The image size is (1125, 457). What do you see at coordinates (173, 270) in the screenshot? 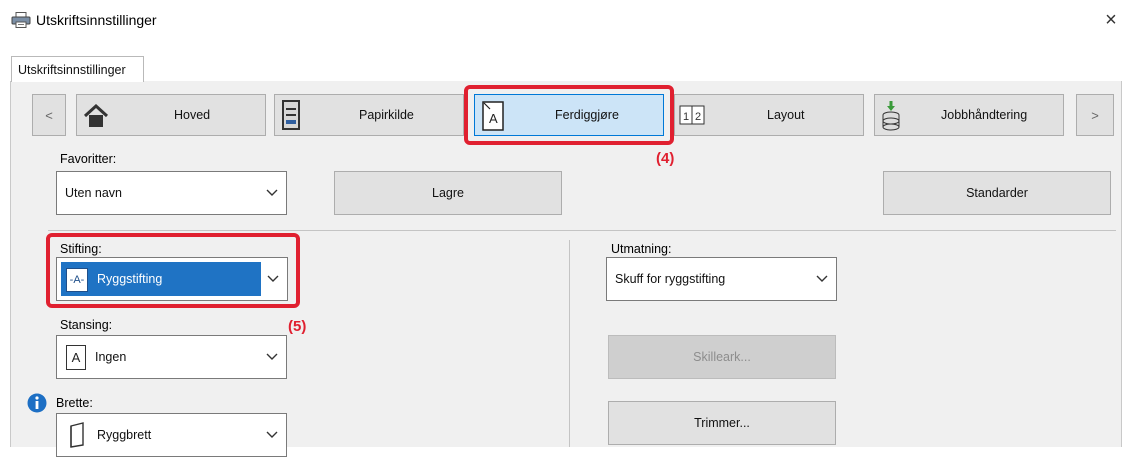
I see `highlight-stapling` at bounding box center [173, 270].